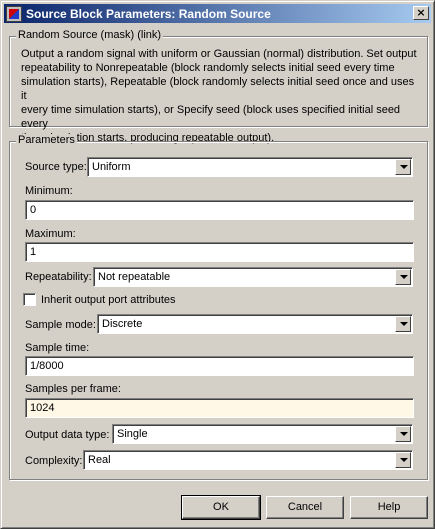  I want to click on help-button: Help, so click(389, 507).